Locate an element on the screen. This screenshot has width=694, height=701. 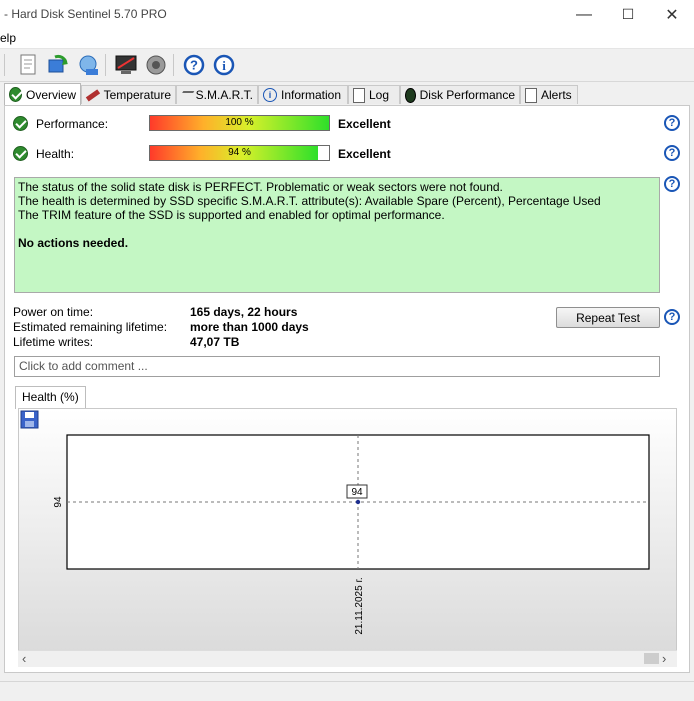
tab-label: Overview is located at coordinates (50, 94).